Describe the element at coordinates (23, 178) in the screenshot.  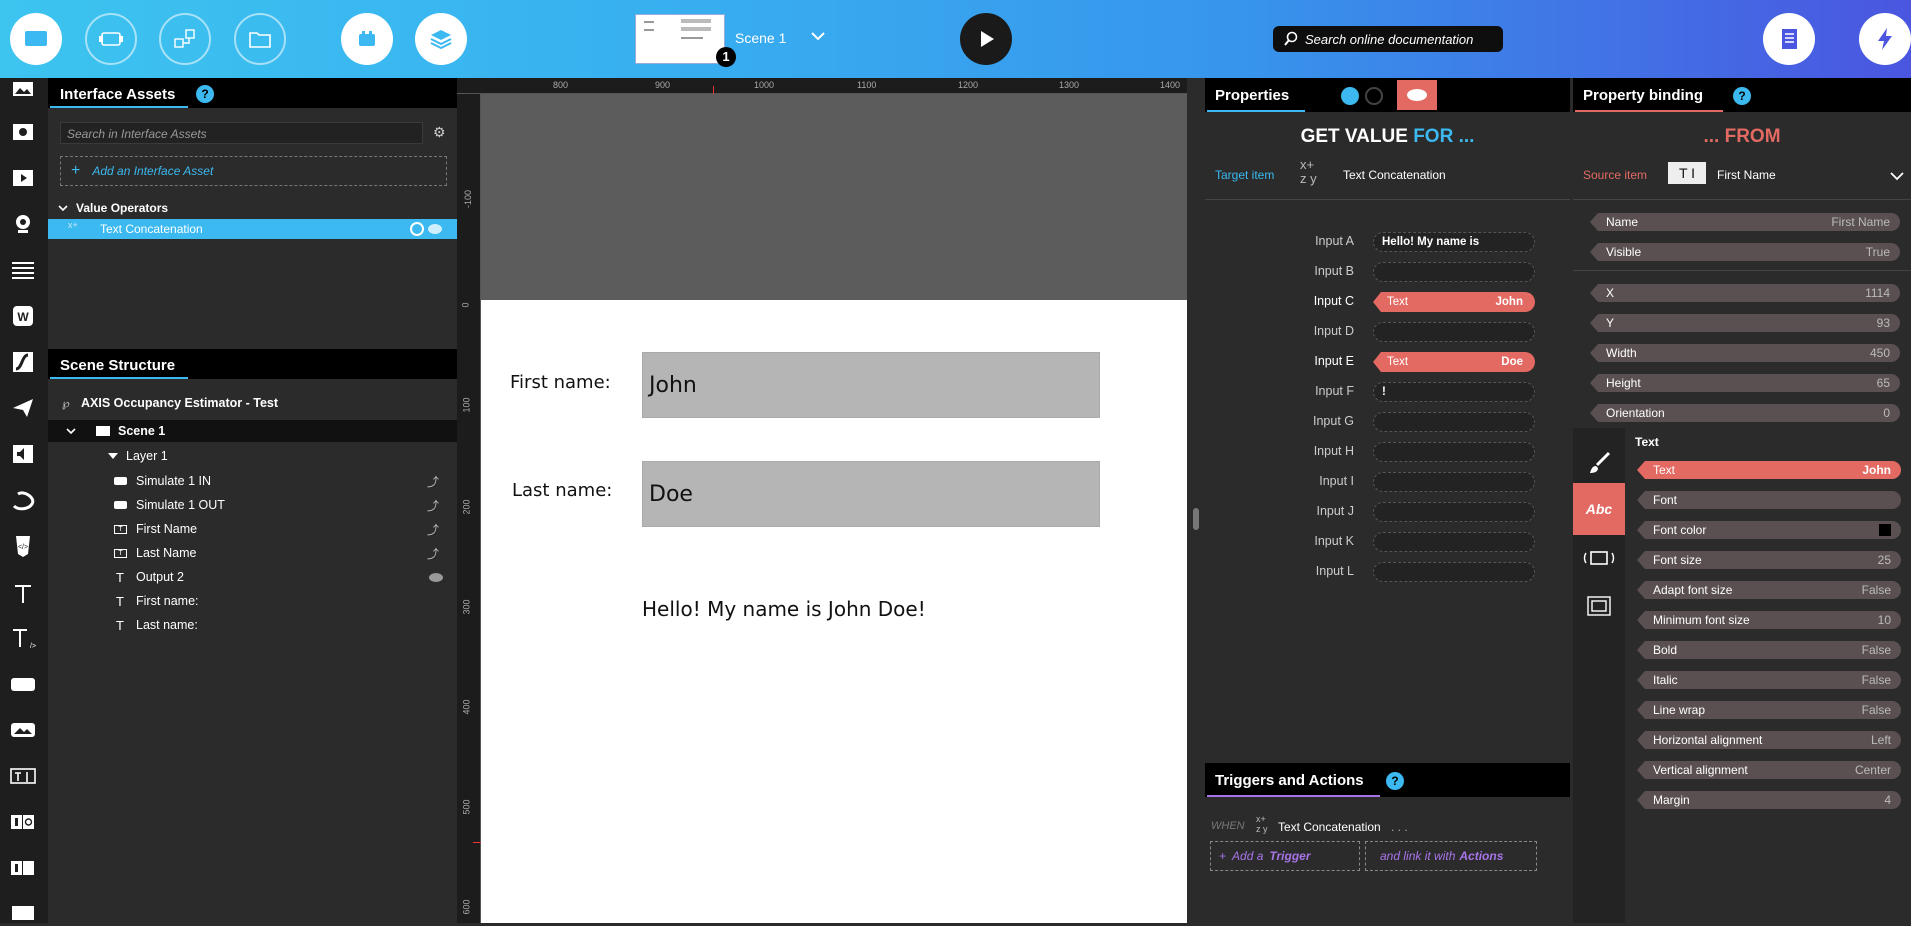
I see `video-icon` at that location.